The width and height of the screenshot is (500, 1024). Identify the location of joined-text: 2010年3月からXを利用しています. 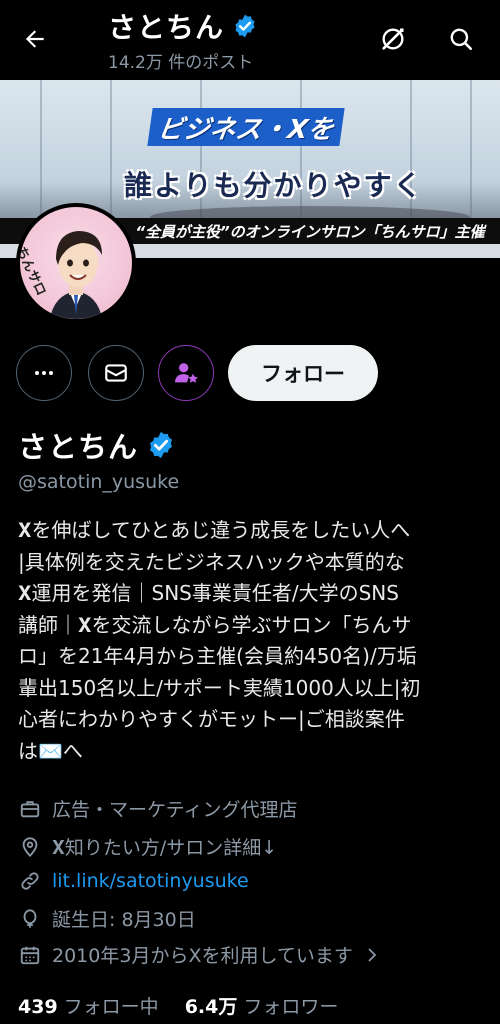
(202, 956).